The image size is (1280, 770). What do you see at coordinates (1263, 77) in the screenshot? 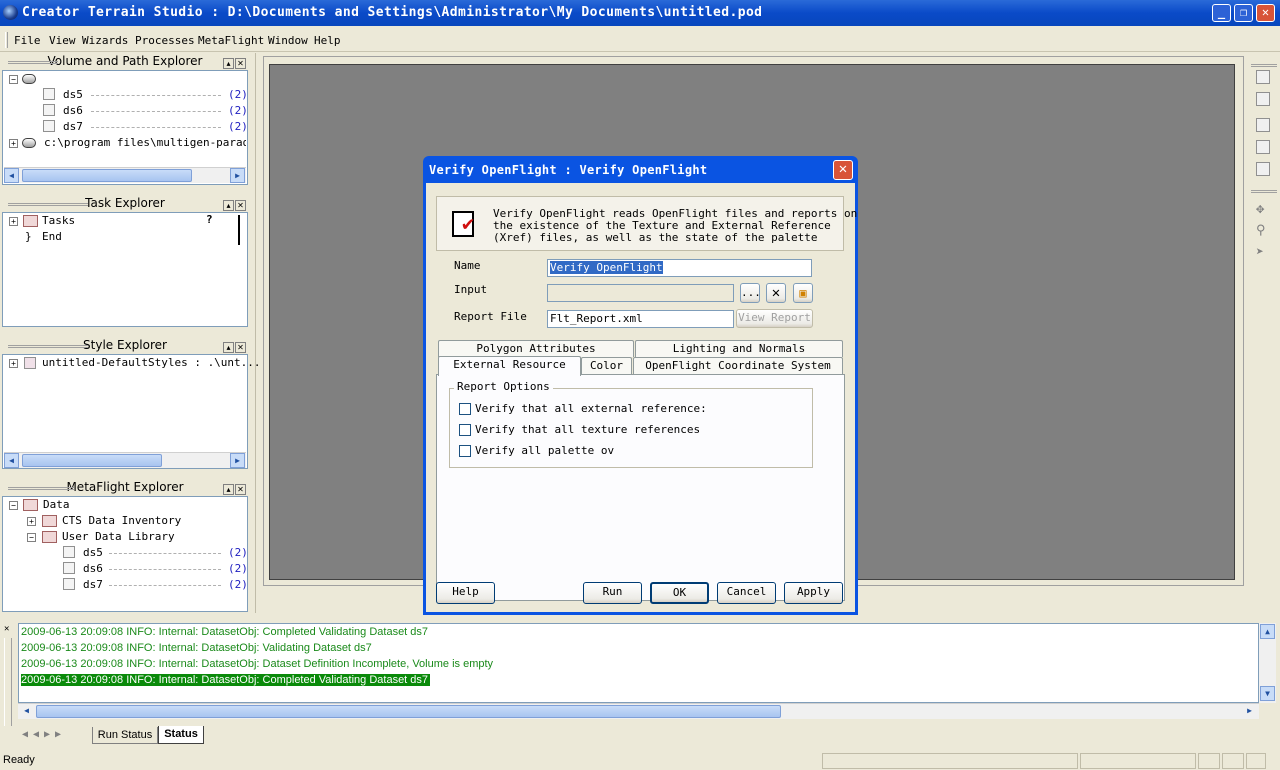
I see `grid-icon` at bounding box center [1263, 77].